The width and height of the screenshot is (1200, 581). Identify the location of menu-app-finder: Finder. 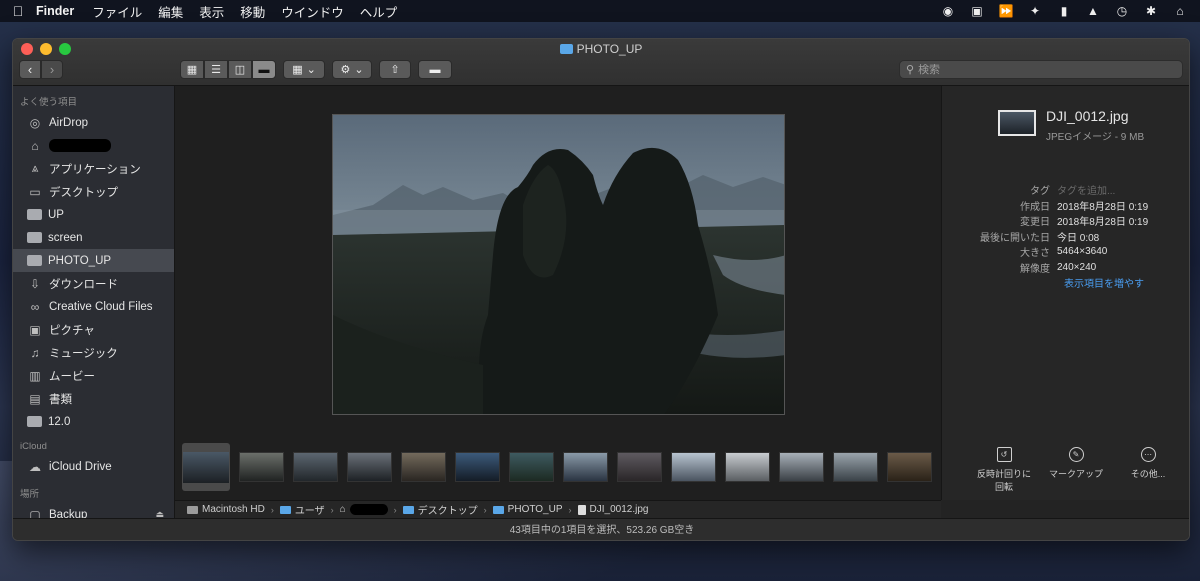
(55, 11).